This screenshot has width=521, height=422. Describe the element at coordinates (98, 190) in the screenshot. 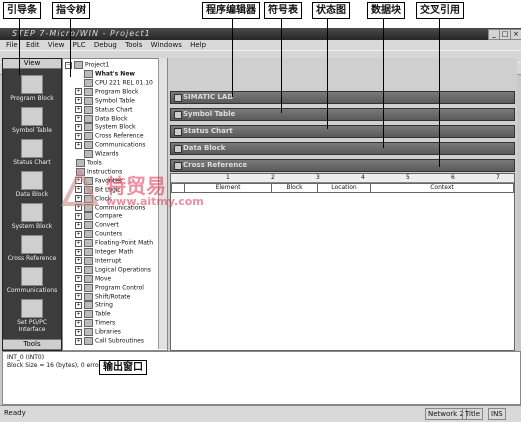

I see `tree-item: + Bit Logic` at that location.